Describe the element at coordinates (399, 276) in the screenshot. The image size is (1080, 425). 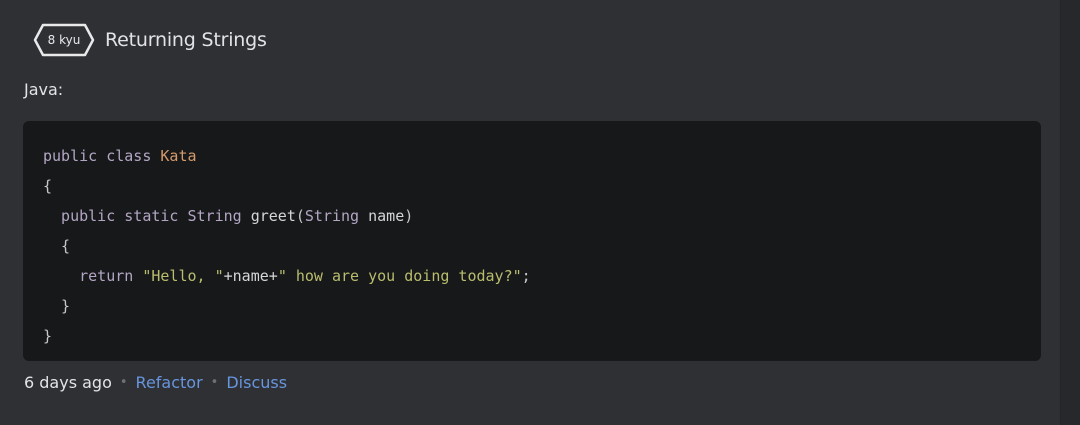
I see `code-token: " how are you doing today?"` at that location.